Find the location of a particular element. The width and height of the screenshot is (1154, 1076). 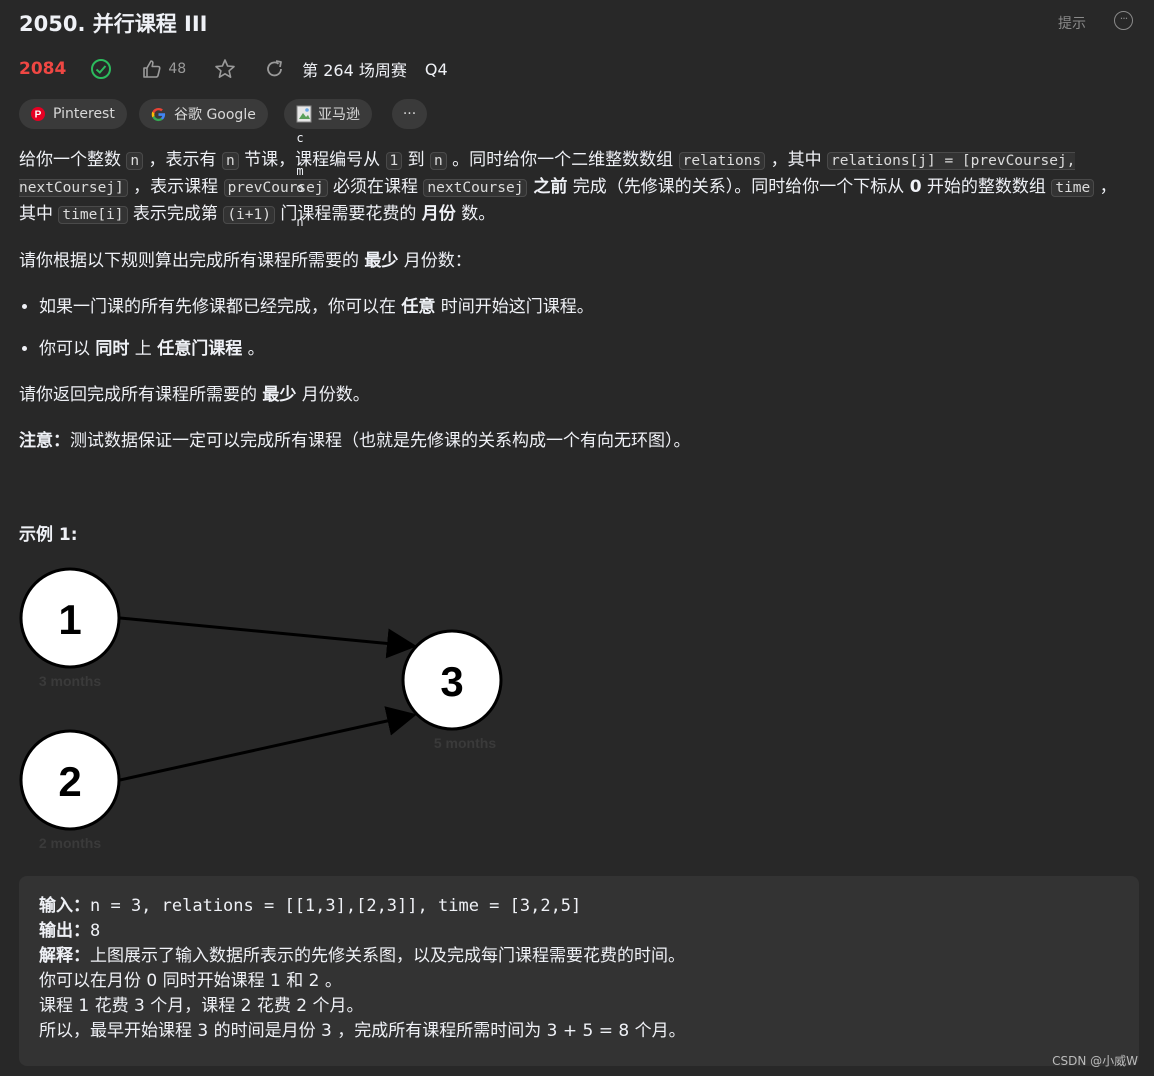

example-explain: 解释：上图展示了输入数据所表示的先修关系图，以及完成每门课程需要花费的时间。 is located at coordinates (362, 956).